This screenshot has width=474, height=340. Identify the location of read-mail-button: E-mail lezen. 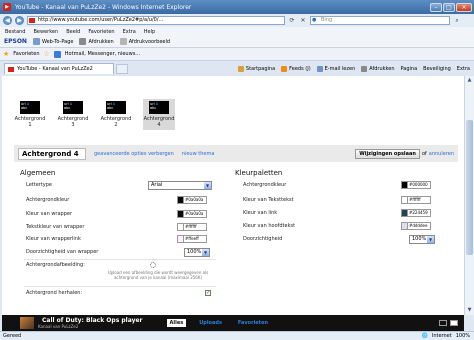
(336, 68).